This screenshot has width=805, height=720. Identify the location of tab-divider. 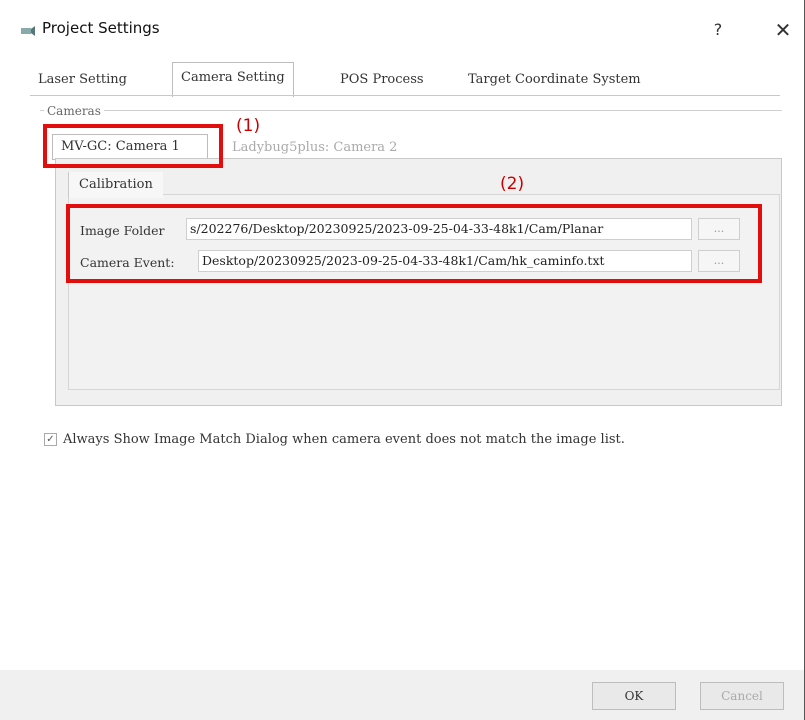
(405, 95).